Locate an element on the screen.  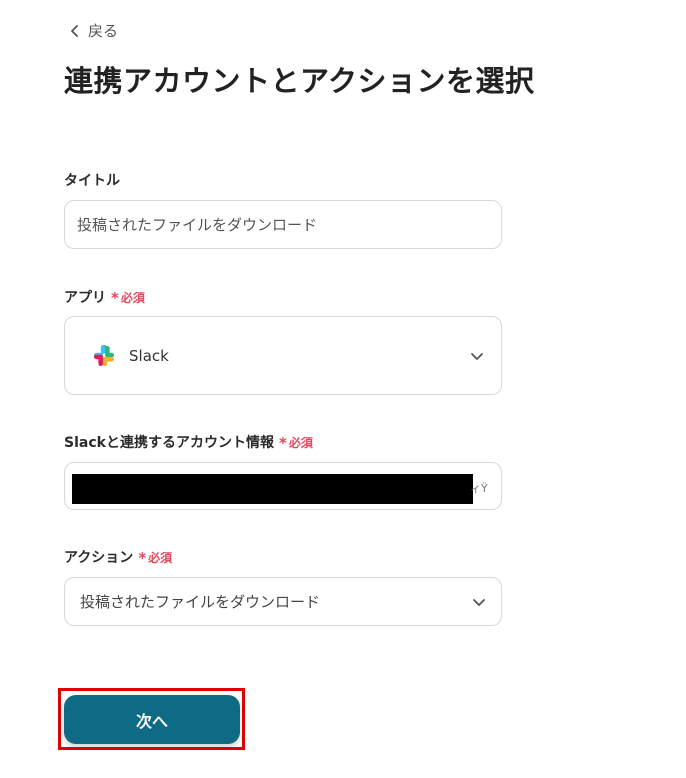
page-title: 連携アカウントとアクションを選択 is located at coordinates (299, 81).